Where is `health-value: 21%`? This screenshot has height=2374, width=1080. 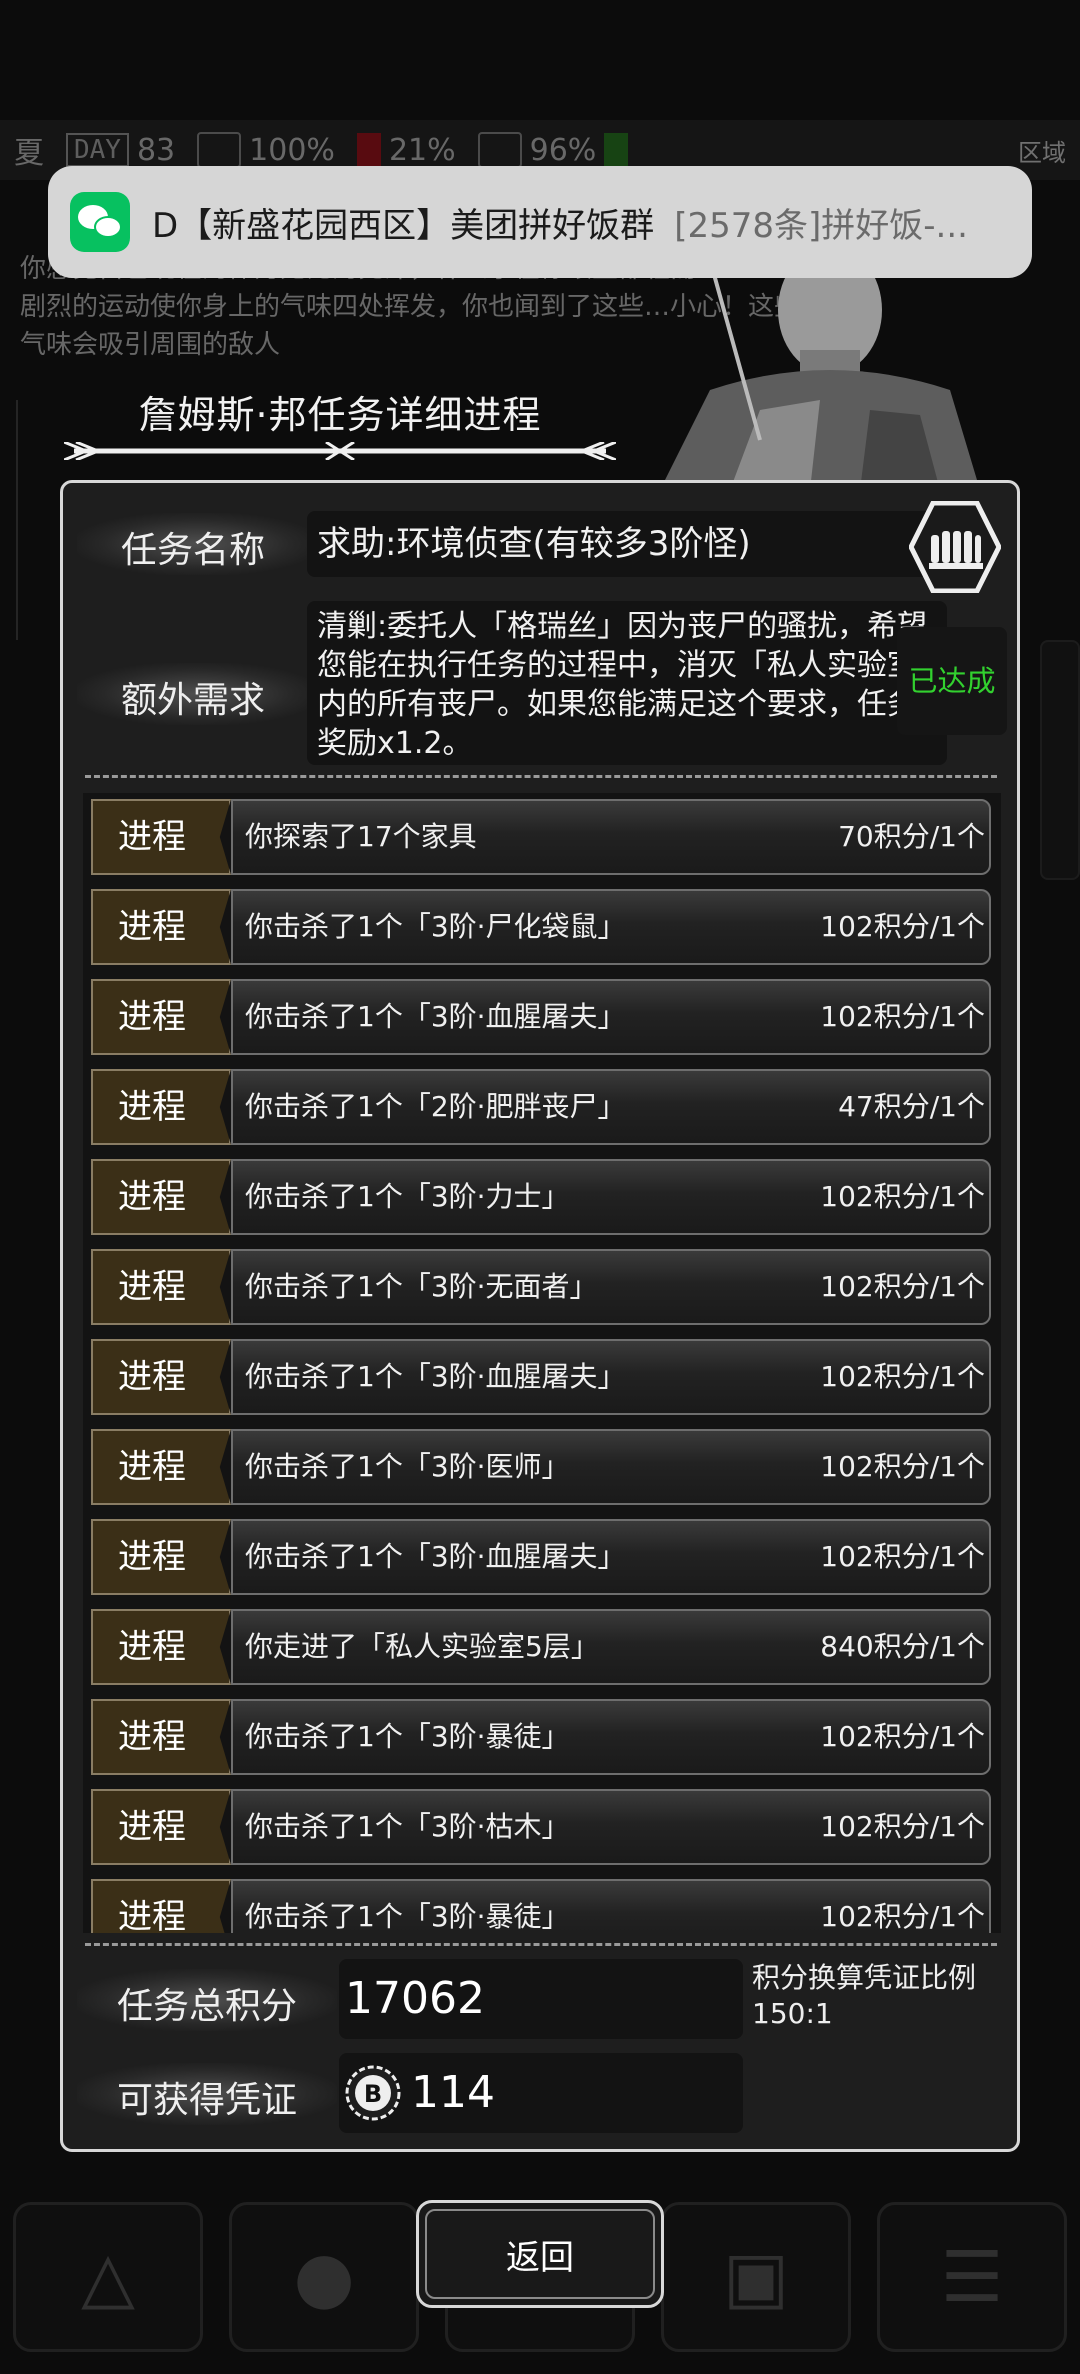 health-value: 21% is located at coordinates (422, 150).